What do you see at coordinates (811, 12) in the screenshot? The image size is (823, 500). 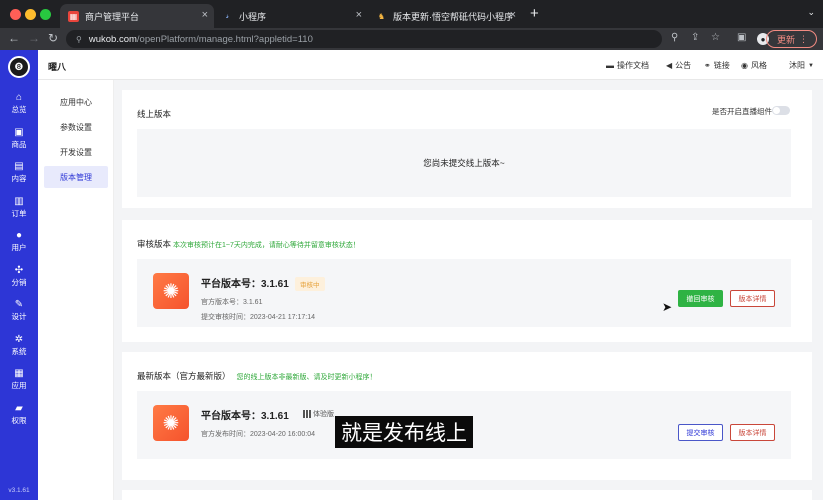 I see `tab-search-icon: ⌄` at bounding box center [811, 12].